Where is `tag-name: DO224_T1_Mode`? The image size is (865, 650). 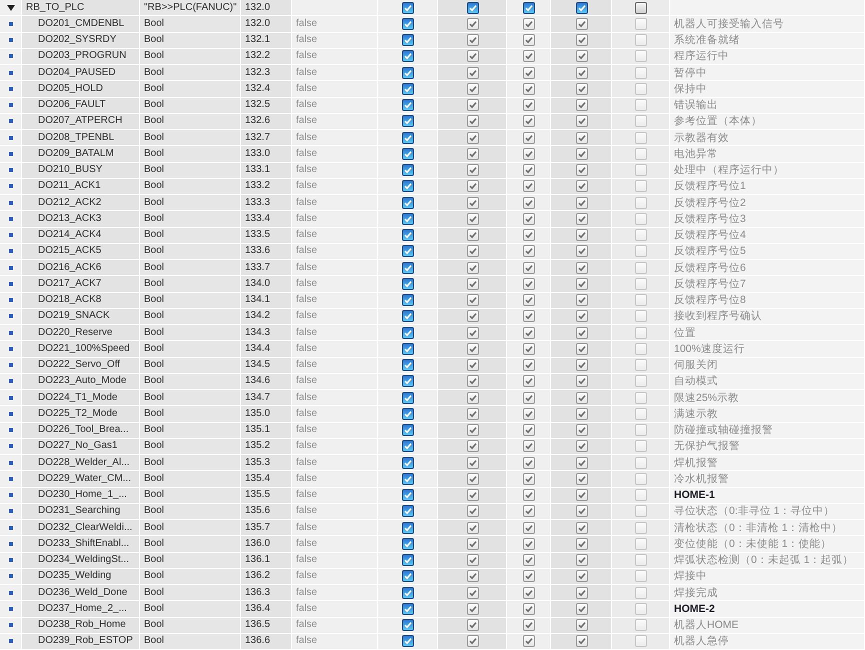 tag-name: DO224_T1_Mode is located at coordinates (78, 398).